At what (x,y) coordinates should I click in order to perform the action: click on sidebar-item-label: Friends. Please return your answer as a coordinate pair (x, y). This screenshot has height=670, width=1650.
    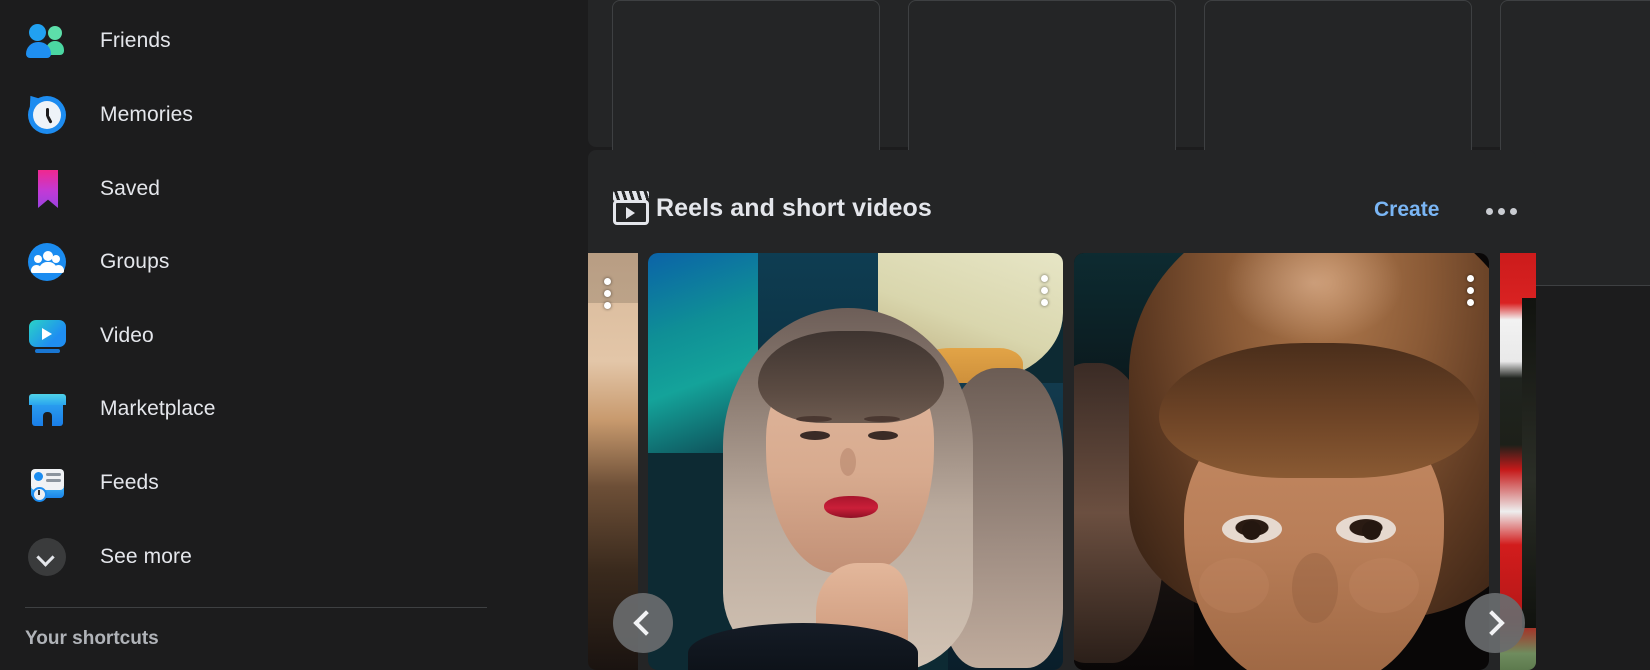
    Looking at the image, I should click on (135, 40).